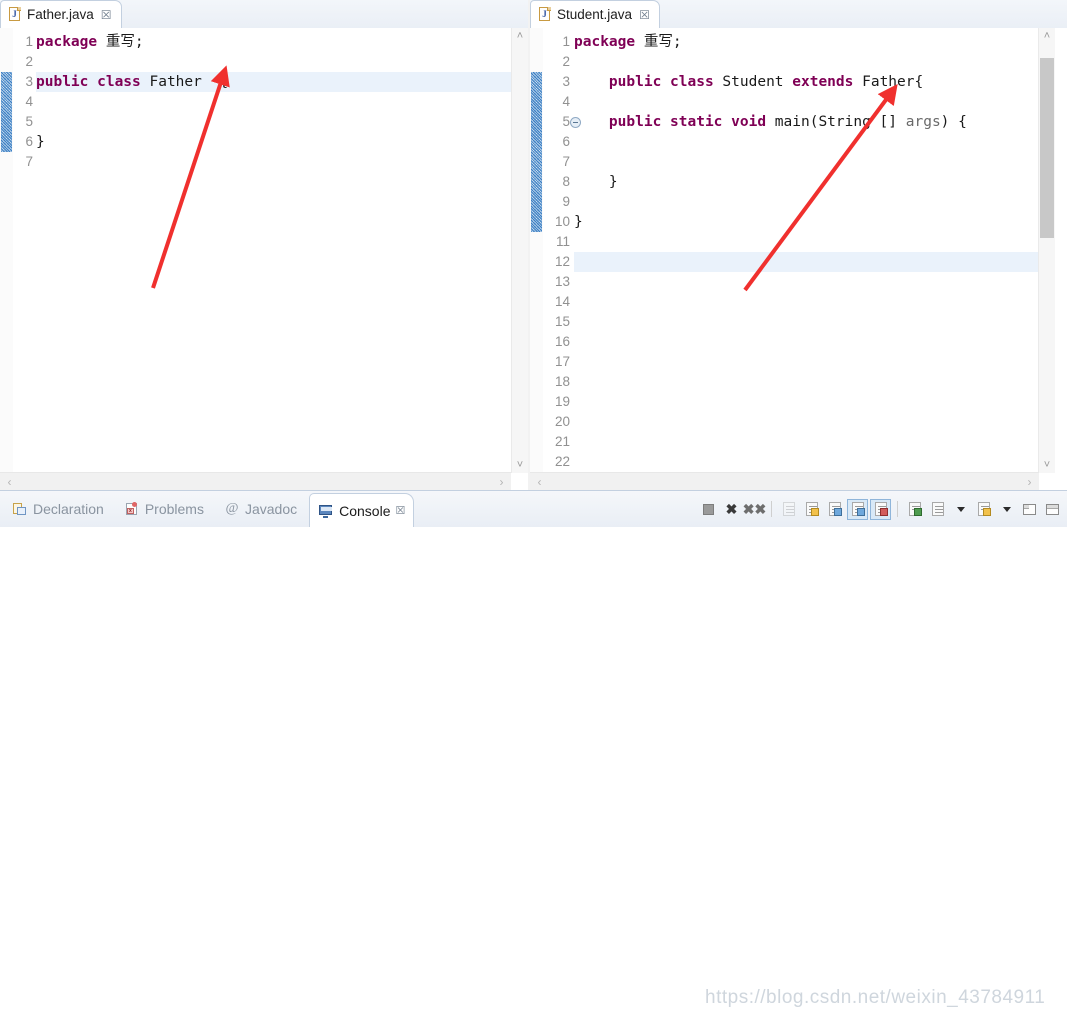 This screenshot has height=1011, width=1067. Describe the element at coordinates (897, 509) in the screenshot. I see `toolbar-separator` at that location.